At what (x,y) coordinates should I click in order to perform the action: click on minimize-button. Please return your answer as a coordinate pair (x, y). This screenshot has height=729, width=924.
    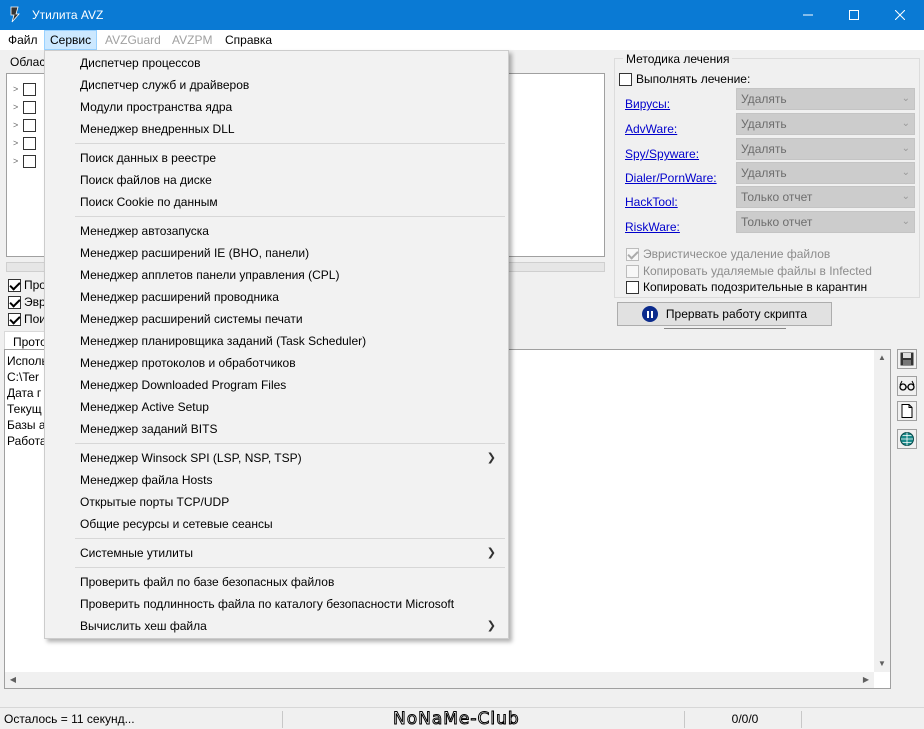
    Looking at the image, I should click on (808, 15).